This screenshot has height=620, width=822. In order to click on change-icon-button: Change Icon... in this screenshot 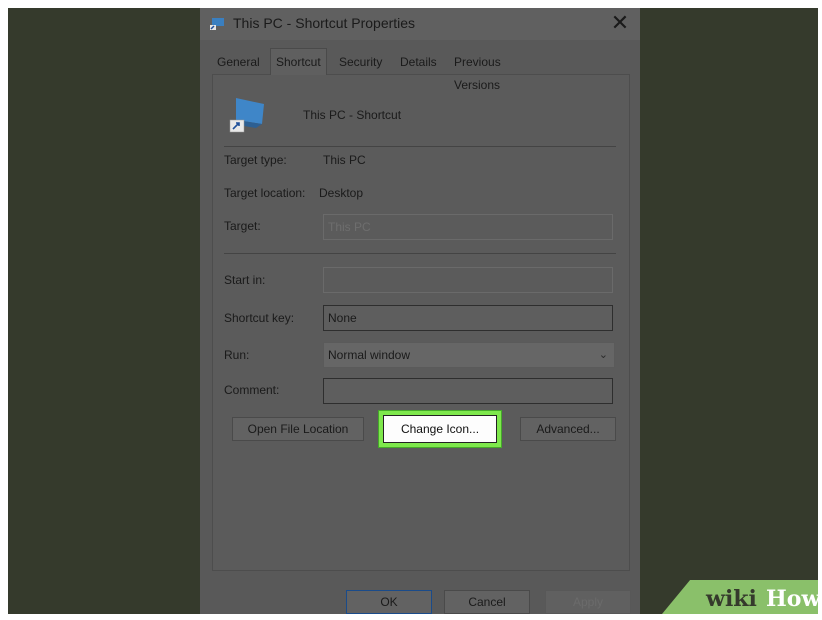, I will do `click(440, 429)`.